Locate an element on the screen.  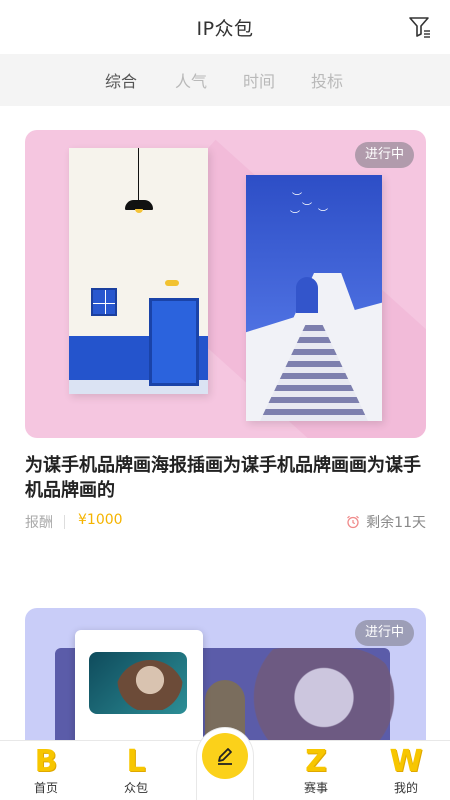
bottom-nav: B 首页 L 众包 Z 赛事 W 我的 is located at coordinates (225, 763).